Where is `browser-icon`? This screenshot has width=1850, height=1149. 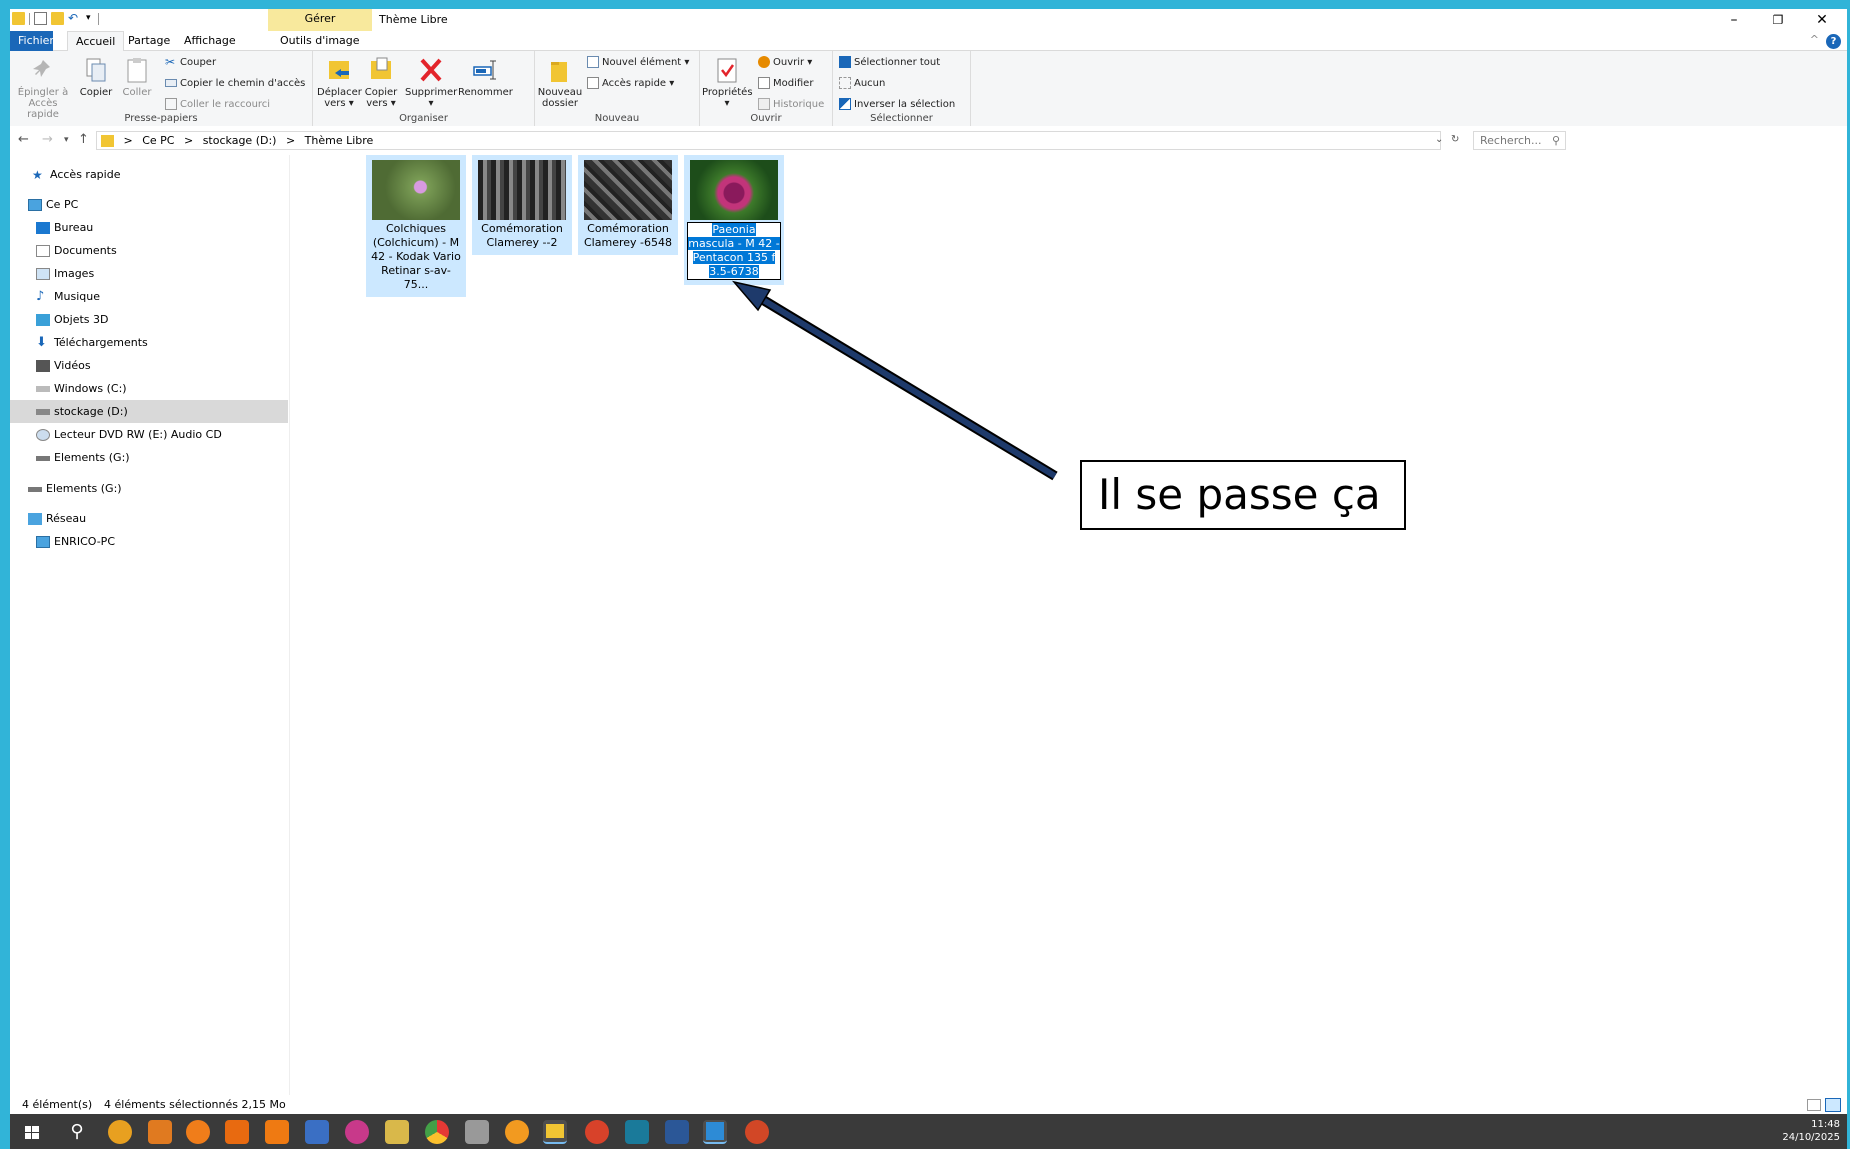
browser-icon is located at coordinates (517, 1132).